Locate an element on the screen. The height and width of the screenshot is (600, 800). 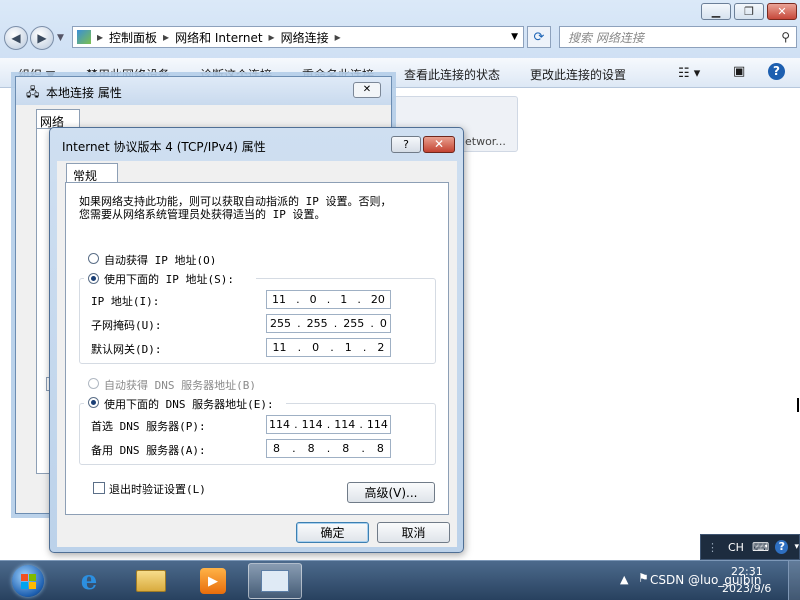
breadcrumb-control-panel: 控制面板 is located at coordinates (133, 37).